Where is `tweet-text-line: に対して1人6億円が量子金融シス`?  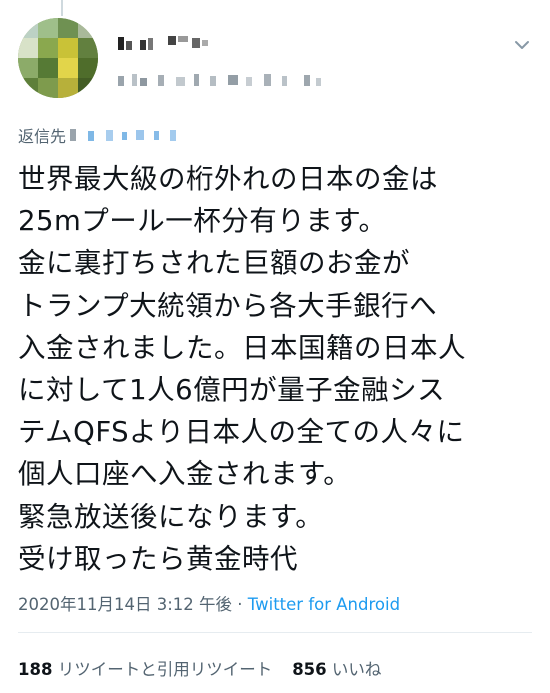 tweet-text-line: に対して1人6億円が量子金融シス is located at coordinates (232, 390).